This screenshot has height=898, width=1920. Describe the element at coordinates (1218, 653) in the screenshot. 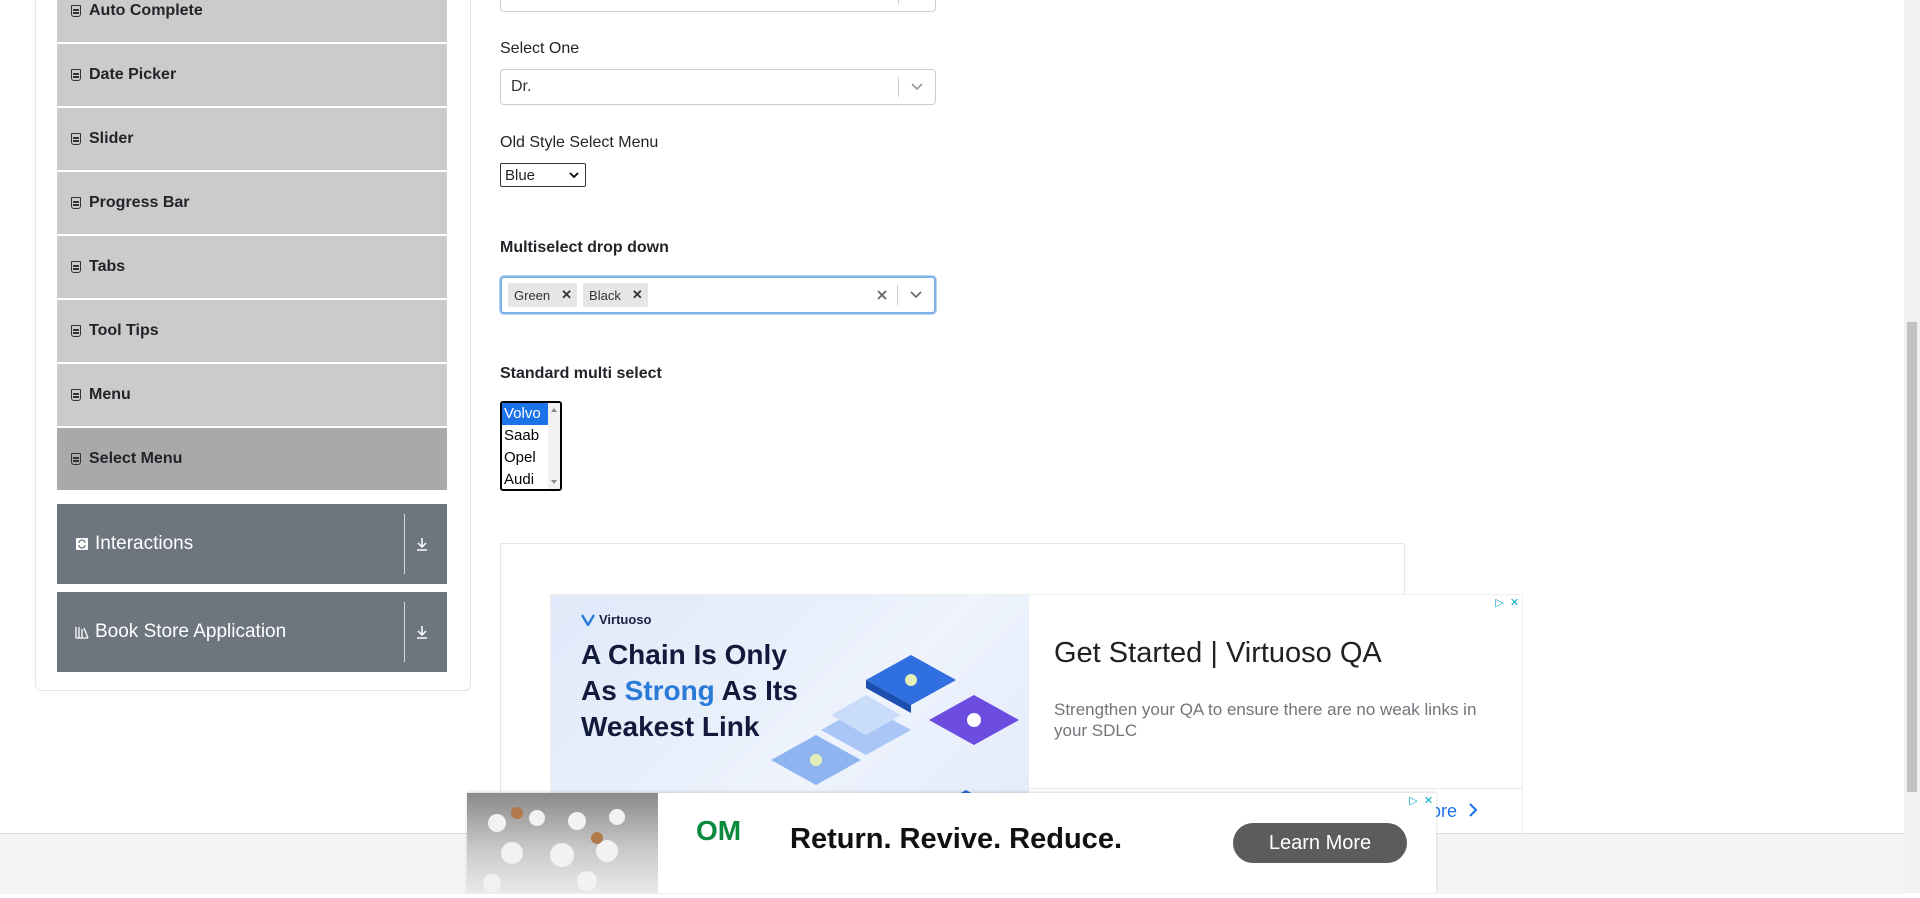

I see `ad-title: Get Started | Virtuoso QA` at that location.